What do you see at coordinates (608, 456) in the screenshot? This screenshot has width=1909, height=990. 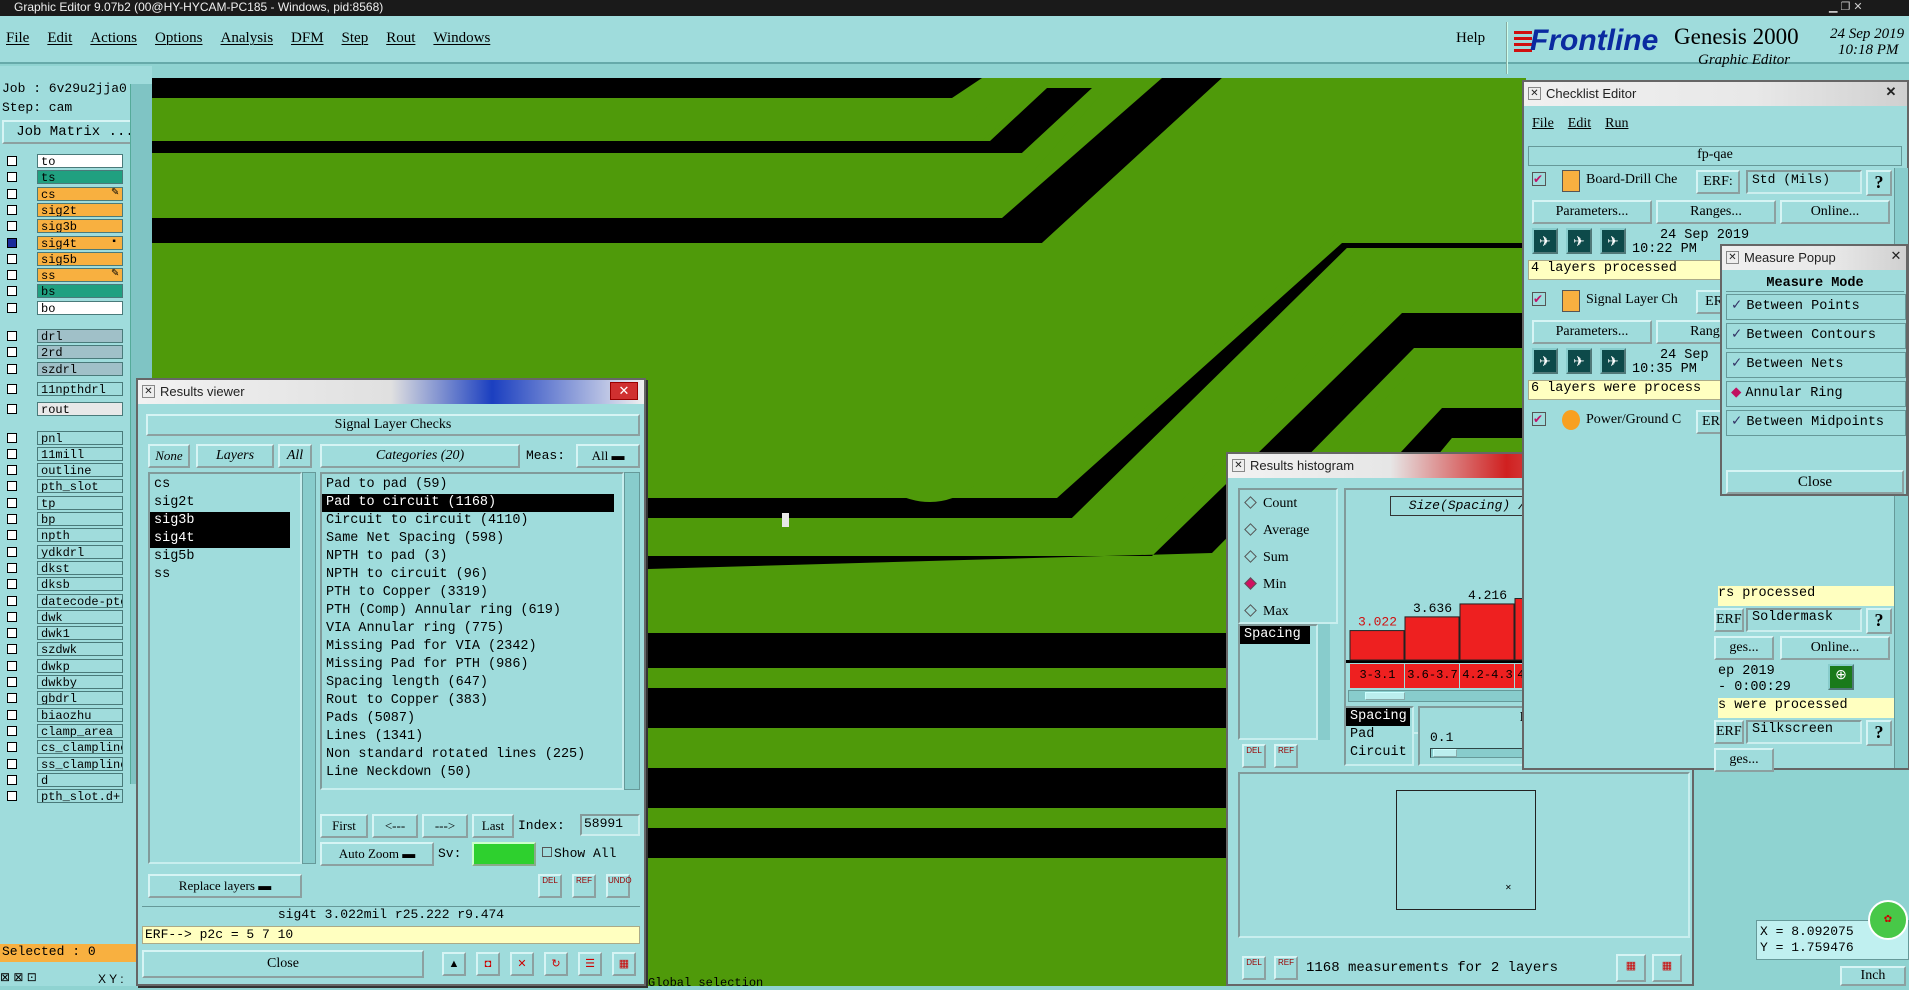 I see `meas-dropdown: All ▬` at bounding box center [608, 456].